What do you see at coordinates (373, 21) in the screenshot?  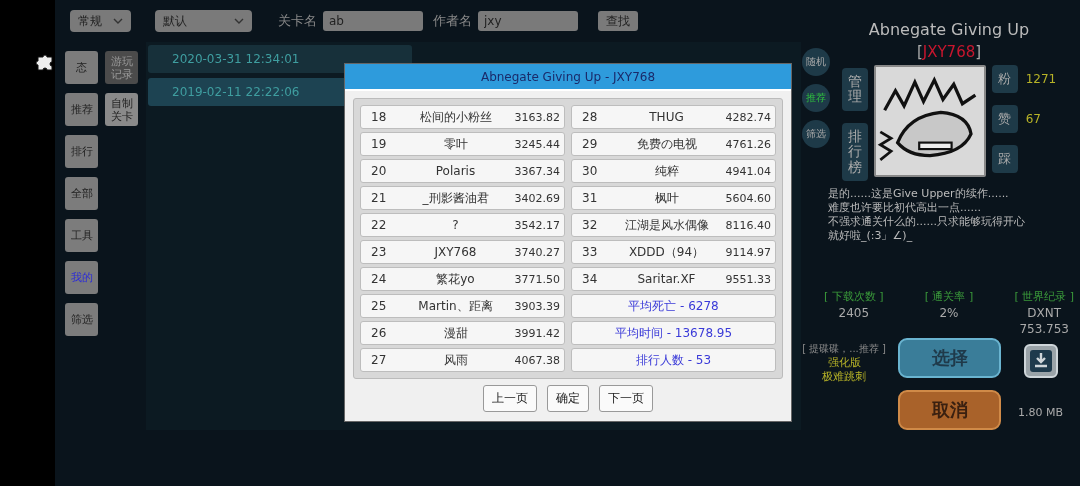 I see `level-name-field: ab` at bounding box center [373, 21].